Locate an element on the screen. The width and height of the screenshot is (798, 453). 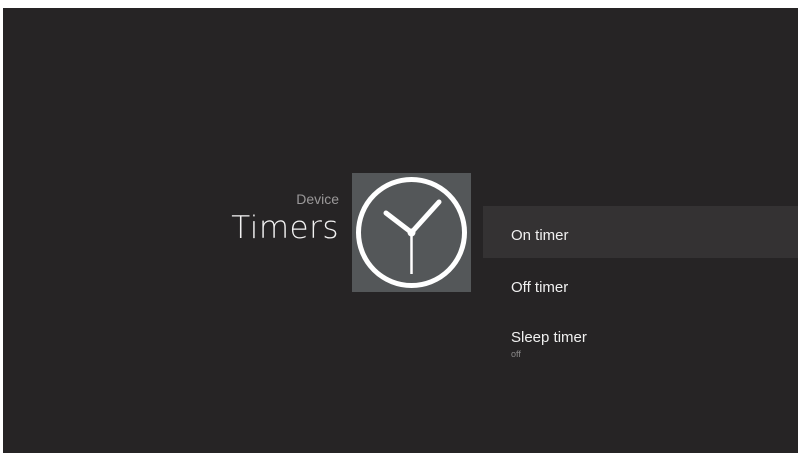
timer-options-menu: On timer Off timer Sleep timer off is located at coordinates (640, 284).